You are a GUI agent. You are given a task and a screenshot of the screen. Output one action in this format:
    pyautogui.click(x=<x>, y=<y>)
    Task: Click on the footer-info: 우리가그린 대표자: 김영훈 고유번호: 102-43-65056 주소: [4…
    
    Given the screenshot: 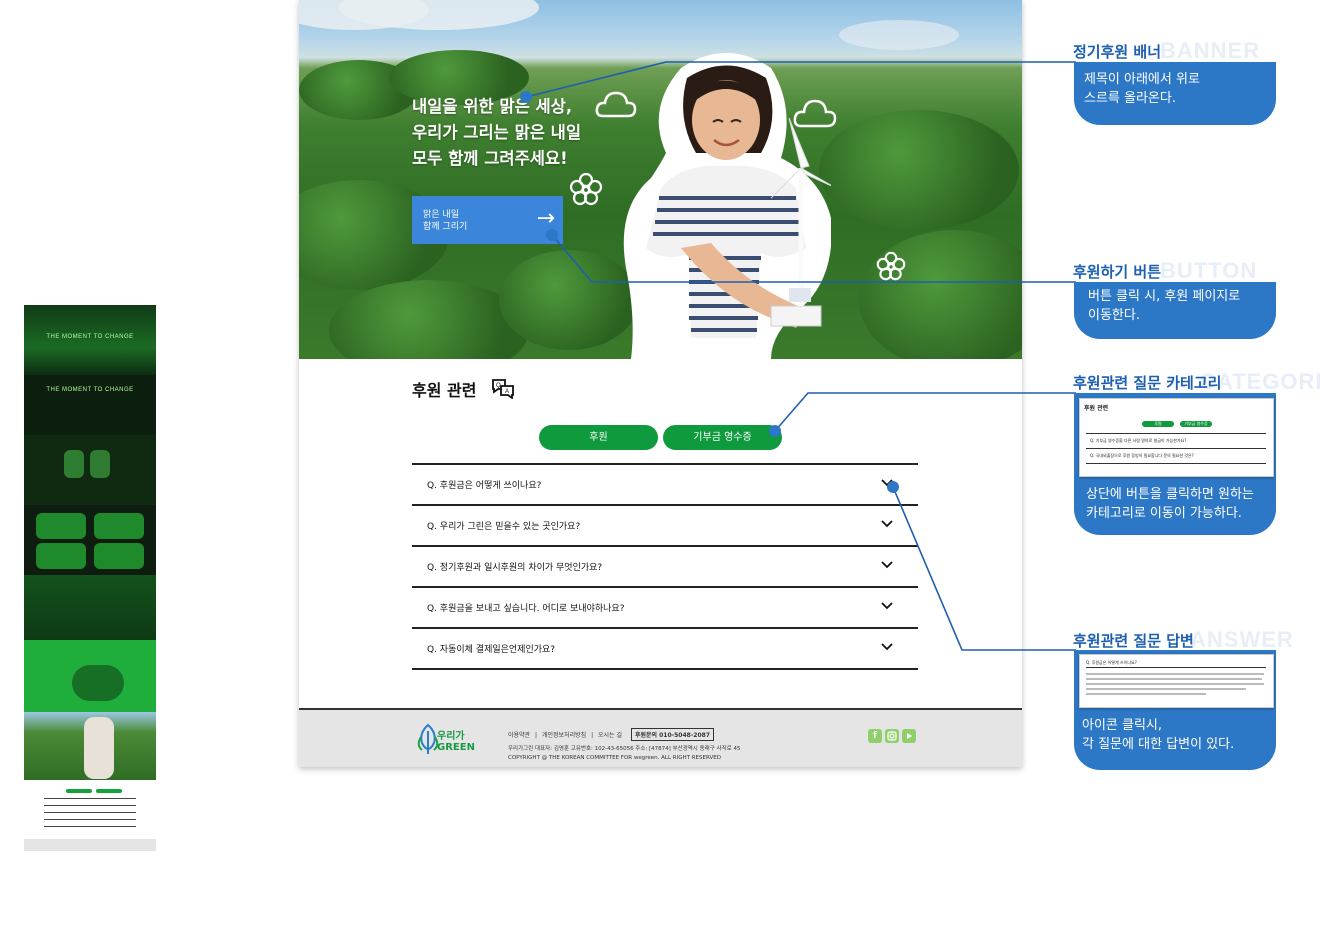 What is the action you would take?
    pyautogui.click(x=624, y=754)
    